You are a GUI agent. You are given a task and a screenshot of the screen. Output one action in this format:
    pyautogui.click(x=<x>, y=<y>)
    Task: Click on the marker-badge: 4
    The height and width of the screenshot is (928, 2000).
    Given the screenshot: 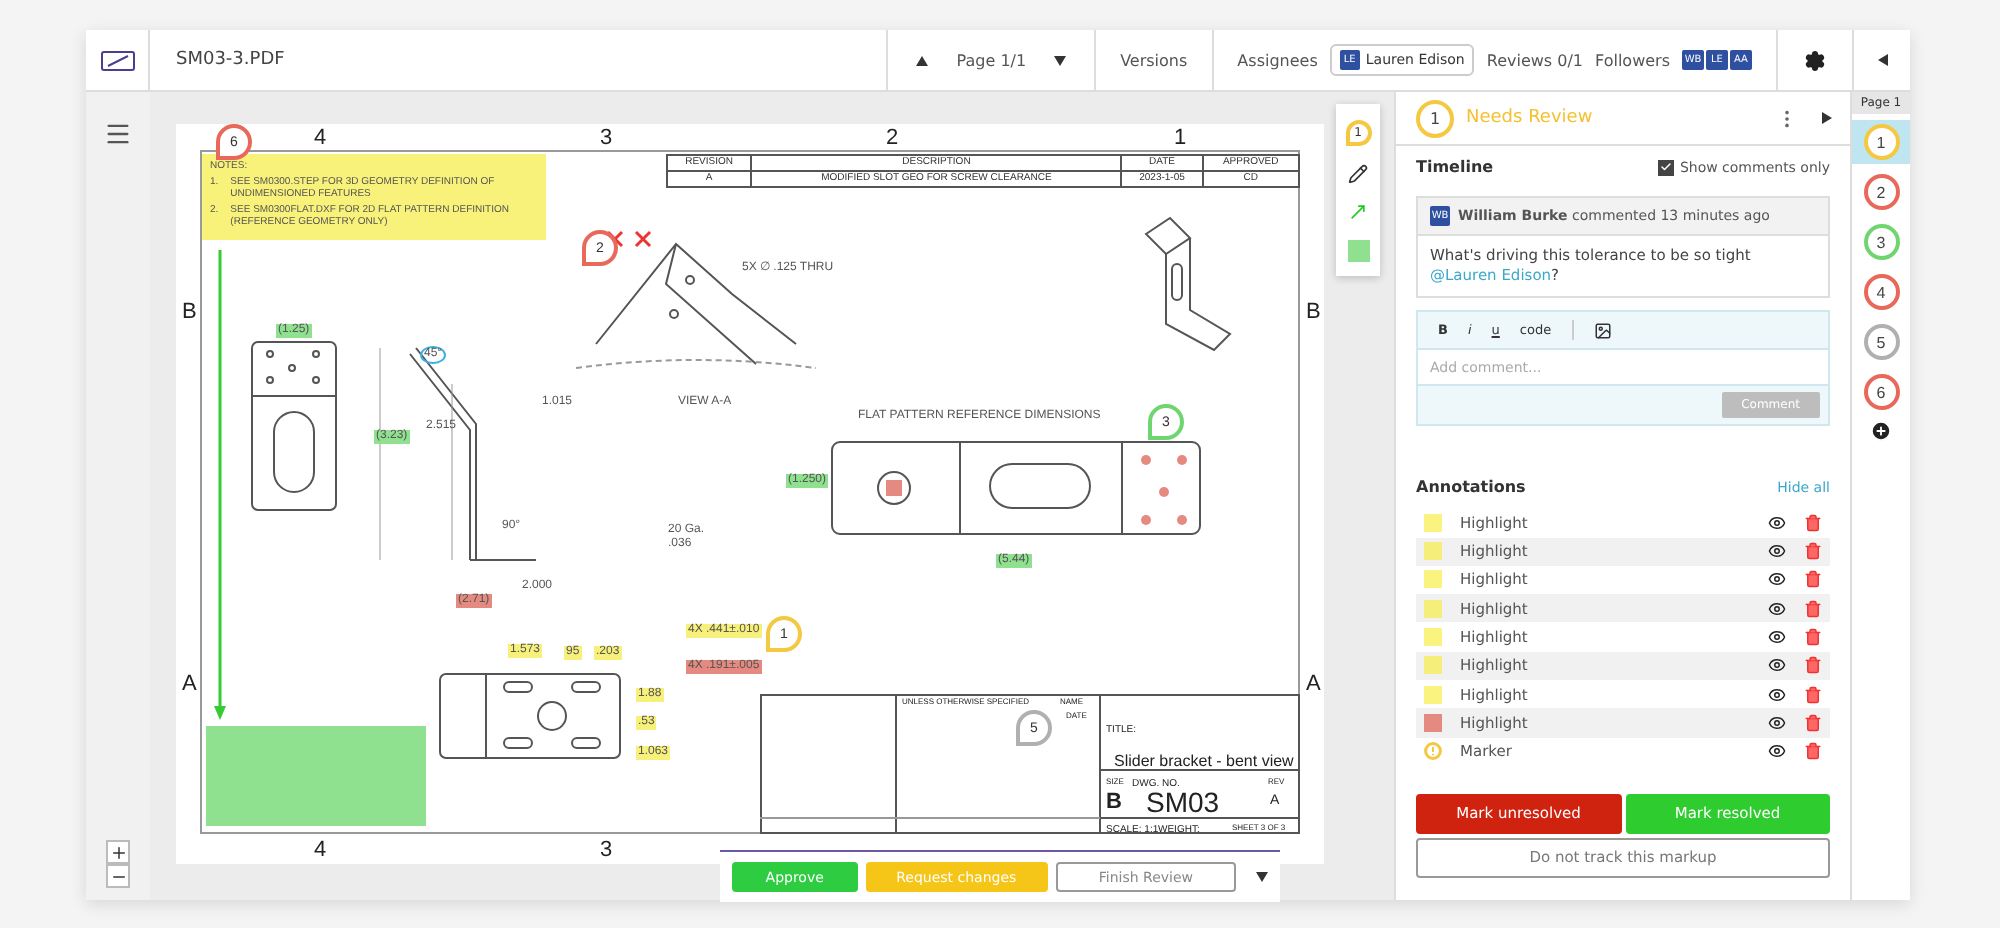 What is the action you would take?
    pyautogui.click(x=1881, y=292)
    